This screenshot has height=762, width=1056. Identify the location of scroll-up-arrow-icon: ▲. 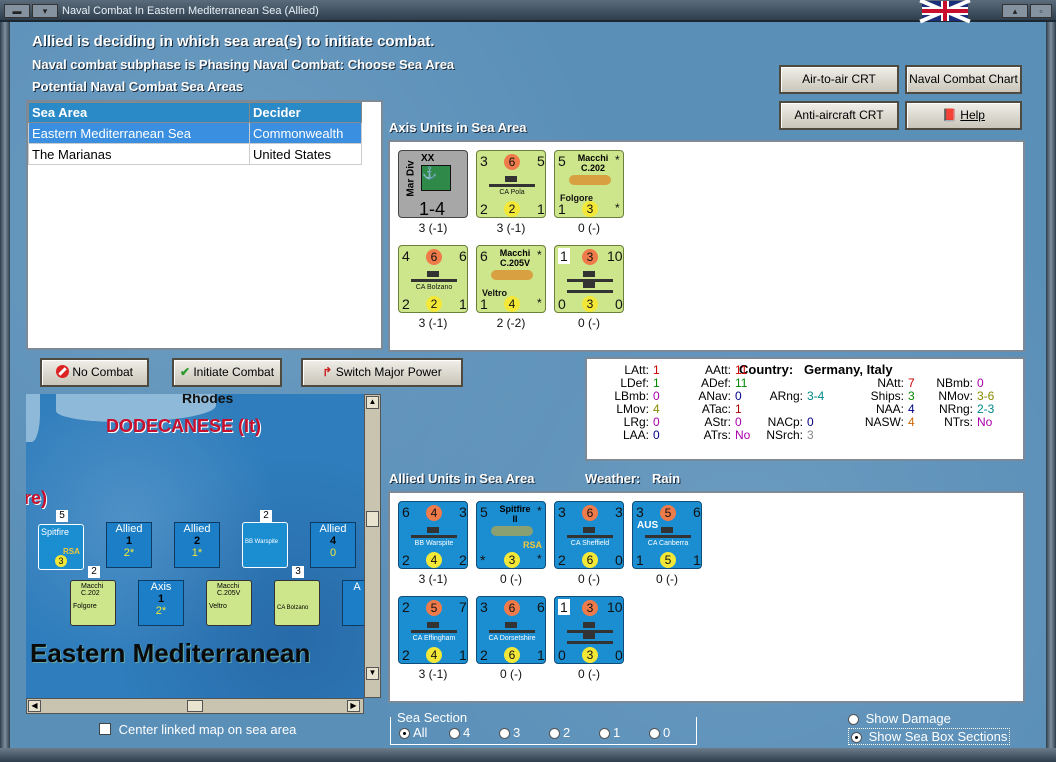
(372, 402).